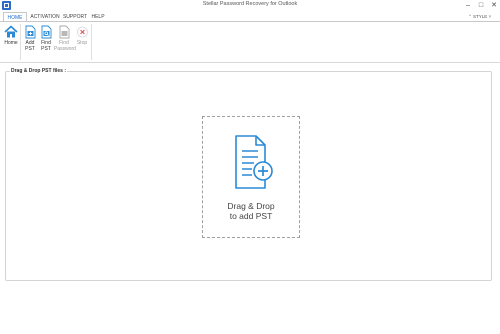  I want to click on file-add-icon, so click(254, 162).